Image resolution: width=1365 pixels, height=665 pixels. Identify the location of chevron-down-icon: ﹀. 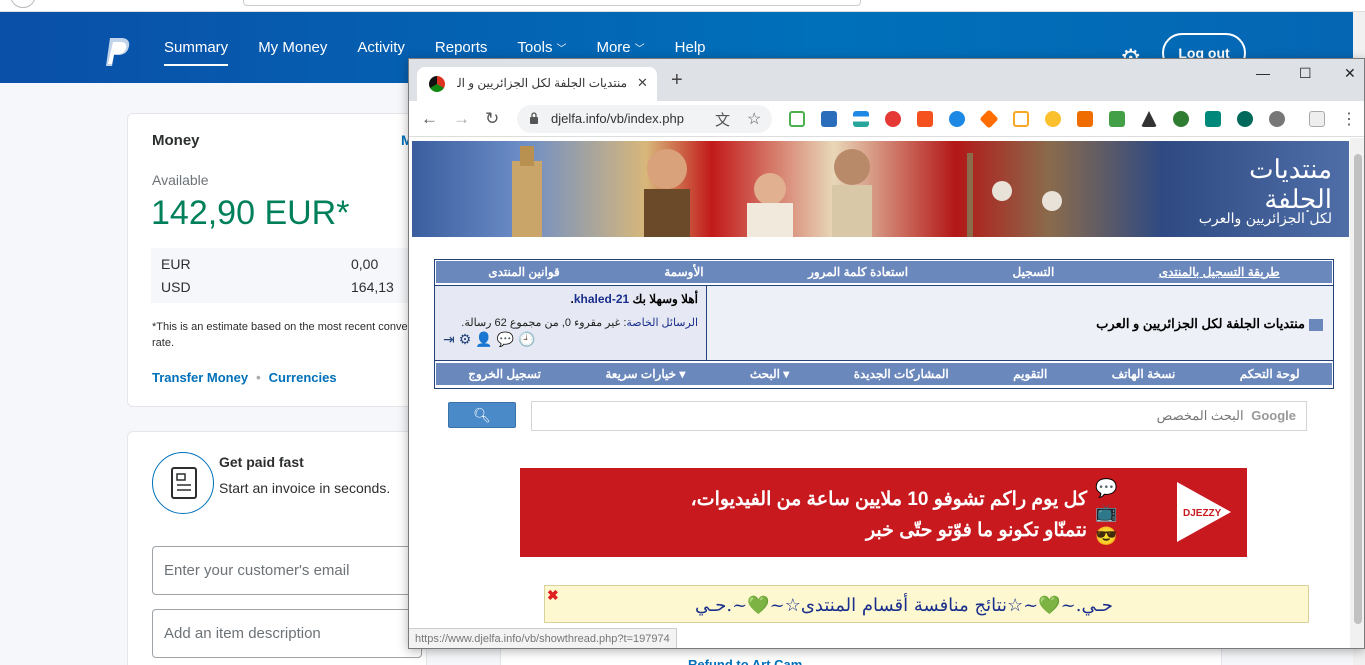
(561, 49).